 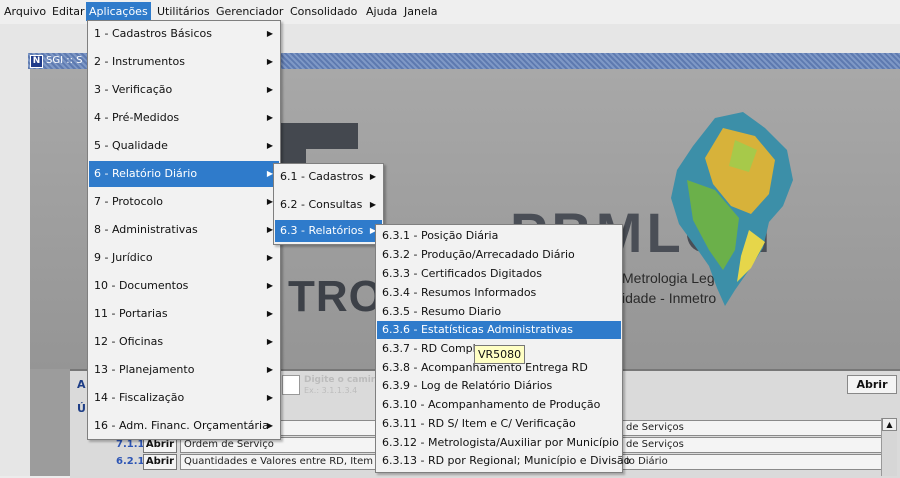 What do you see at coordinates (183, 11) in the screenshot?
I see `menu-utilitarios: Utilitários` at bounding box center [183, 11].